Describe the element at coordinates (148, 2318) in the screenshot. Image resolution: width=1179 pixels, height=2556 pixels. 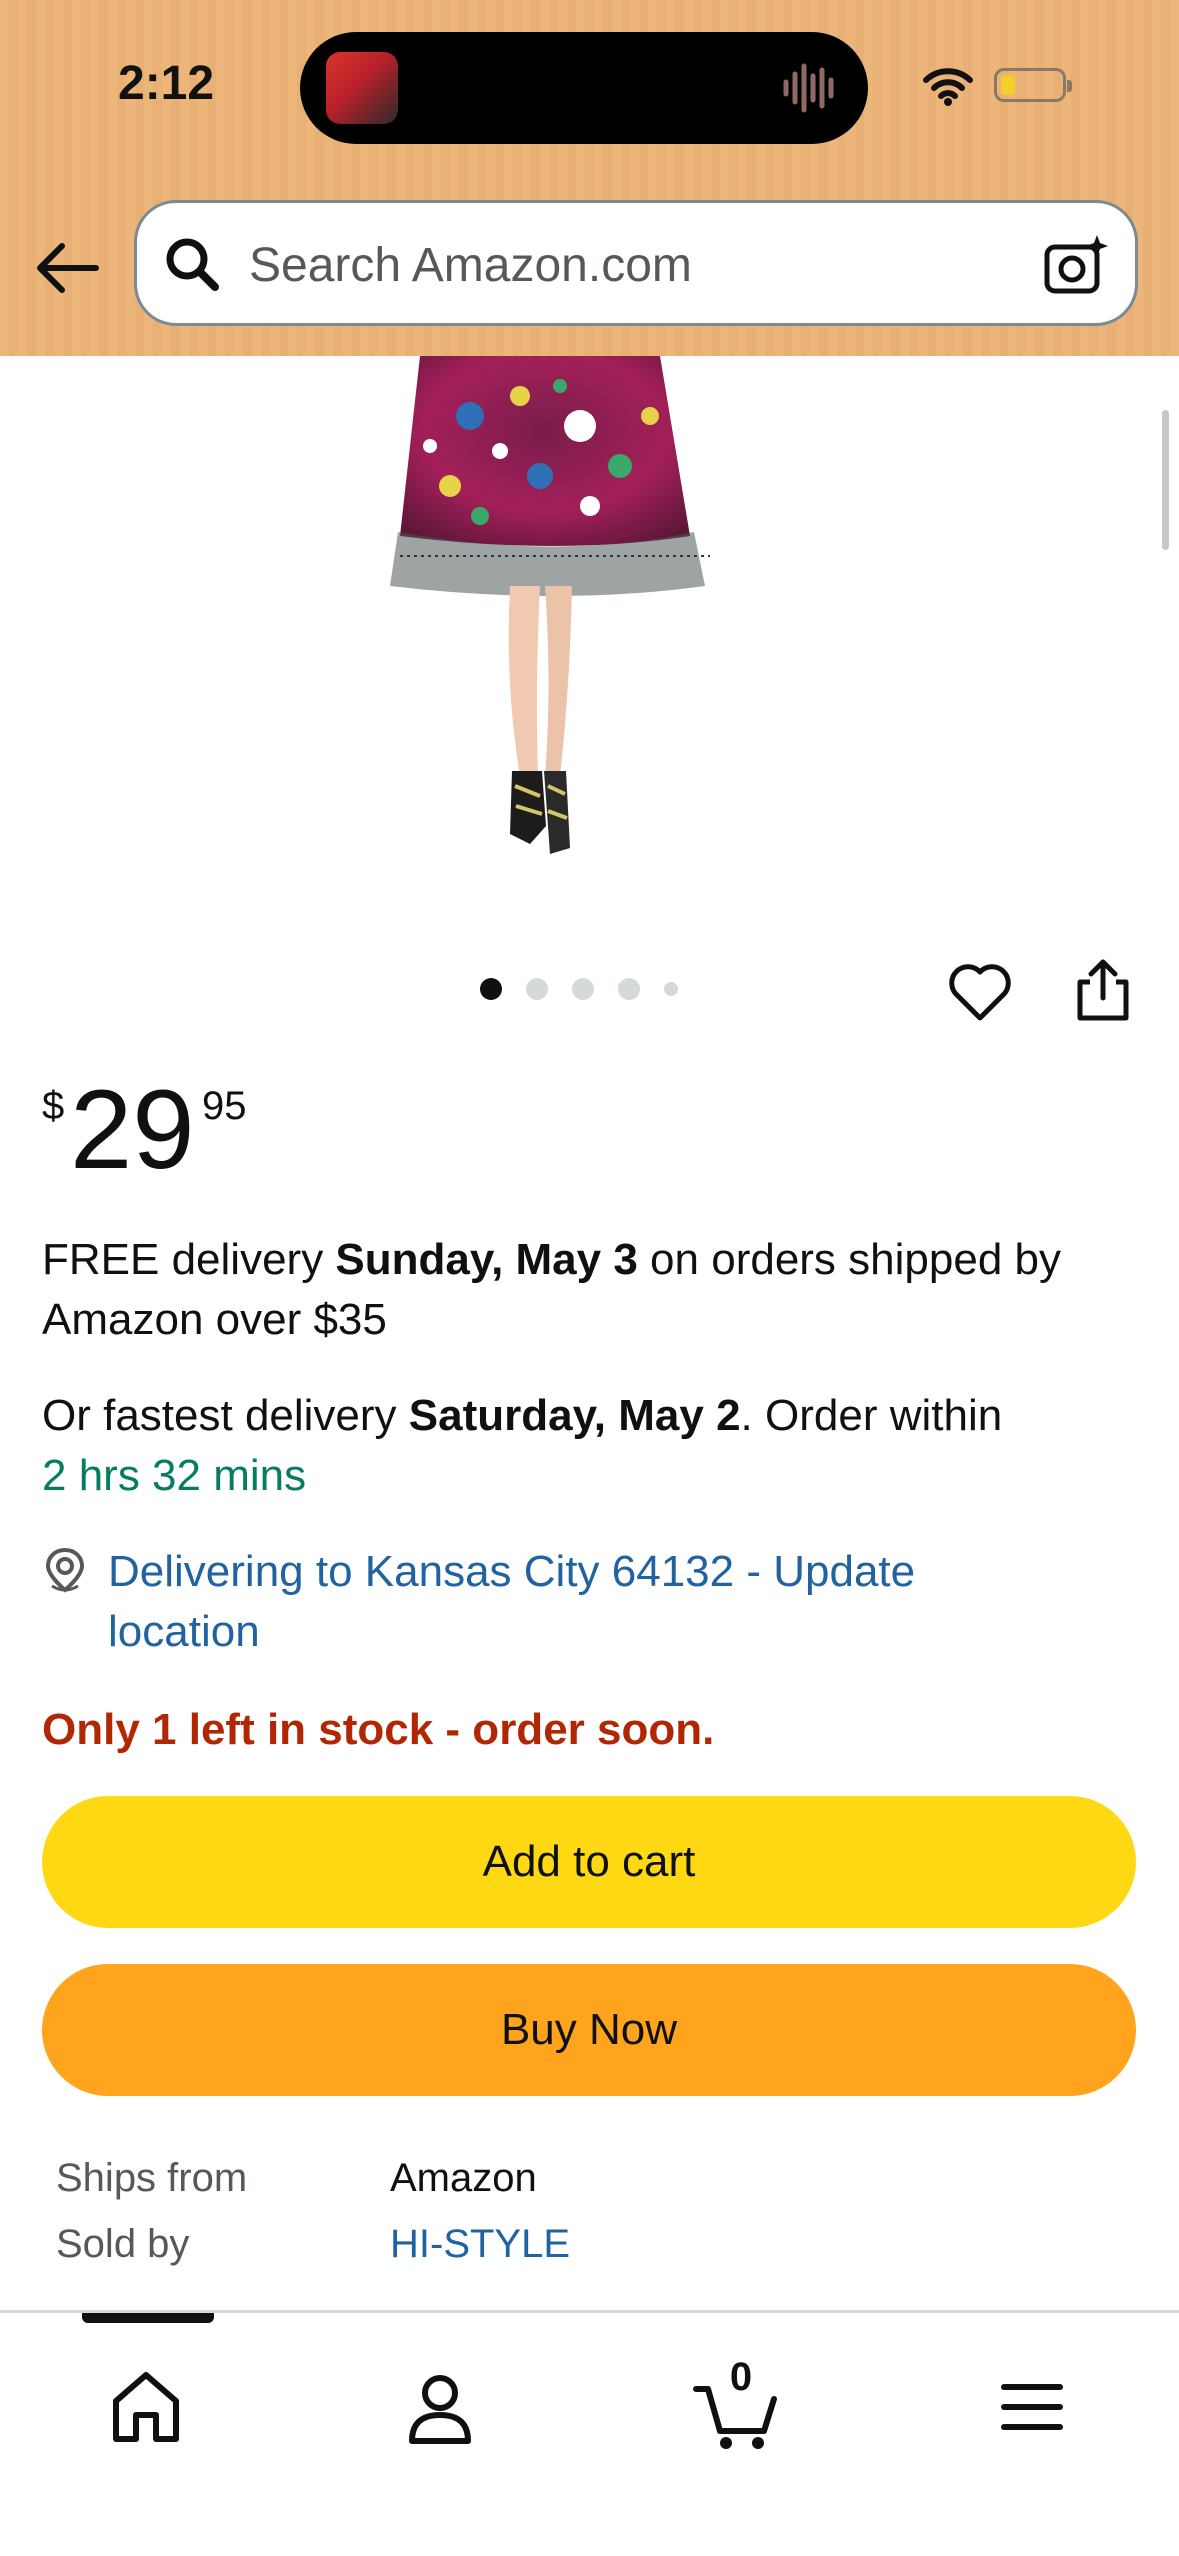
I see `active-tab-indicator` at that location.